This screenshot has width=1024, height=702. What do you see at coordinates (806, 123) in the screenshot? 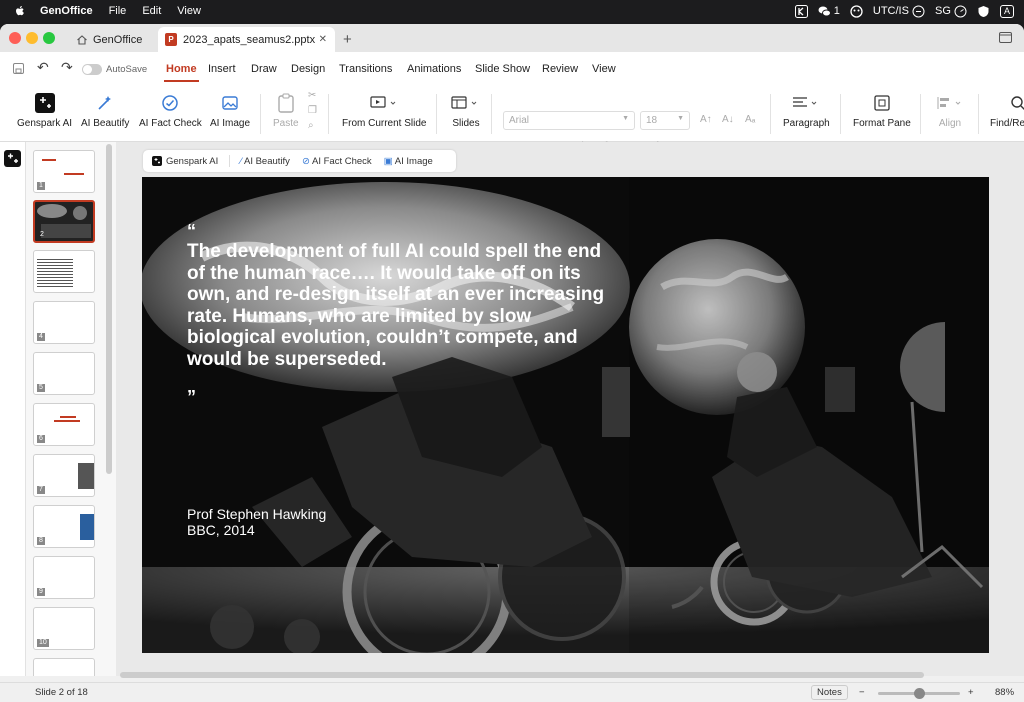
I see `paragraph-label: Paragraph` at bounding box center [806, 123].